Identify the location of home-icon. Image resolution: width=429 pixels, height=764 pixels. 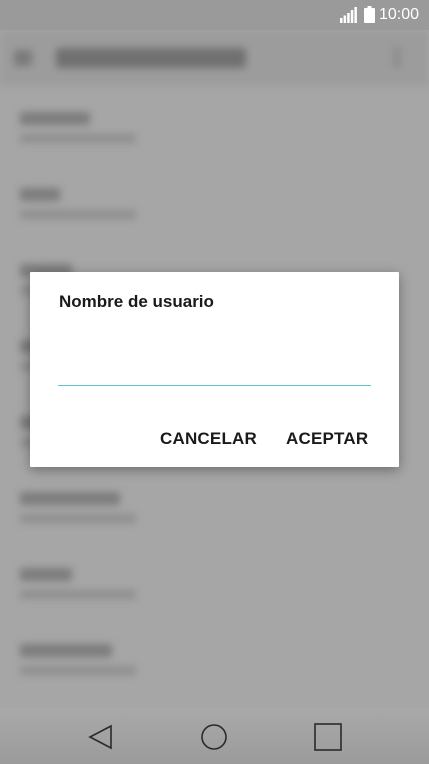
(214, 737).